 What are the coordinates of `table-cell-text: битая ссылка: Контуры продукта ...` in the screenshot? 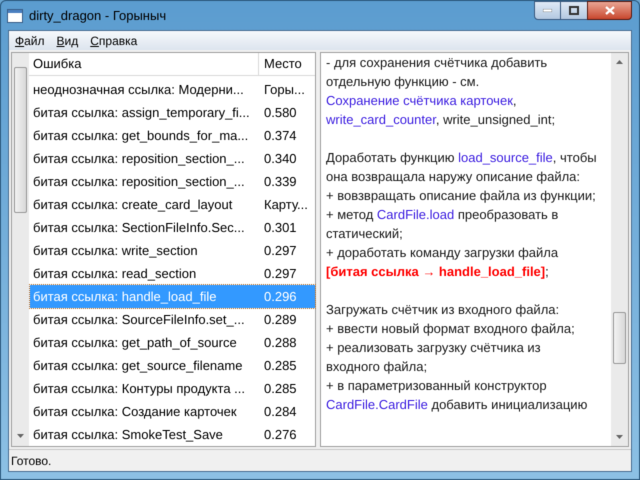 It's located at (139, 389).